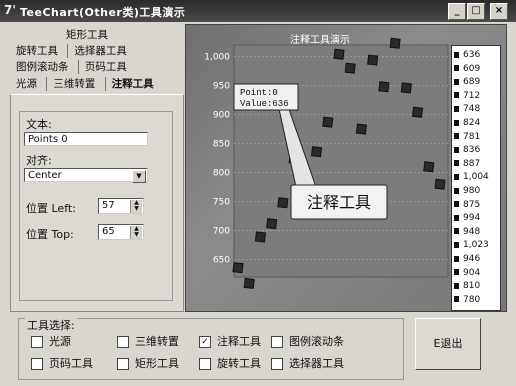 The width and height of the screenshot is (516, 386). Describe the element at coordinates (230, 341) in the screenshot. I see `tool-checkbox: ✓ 注释工具` at that location.